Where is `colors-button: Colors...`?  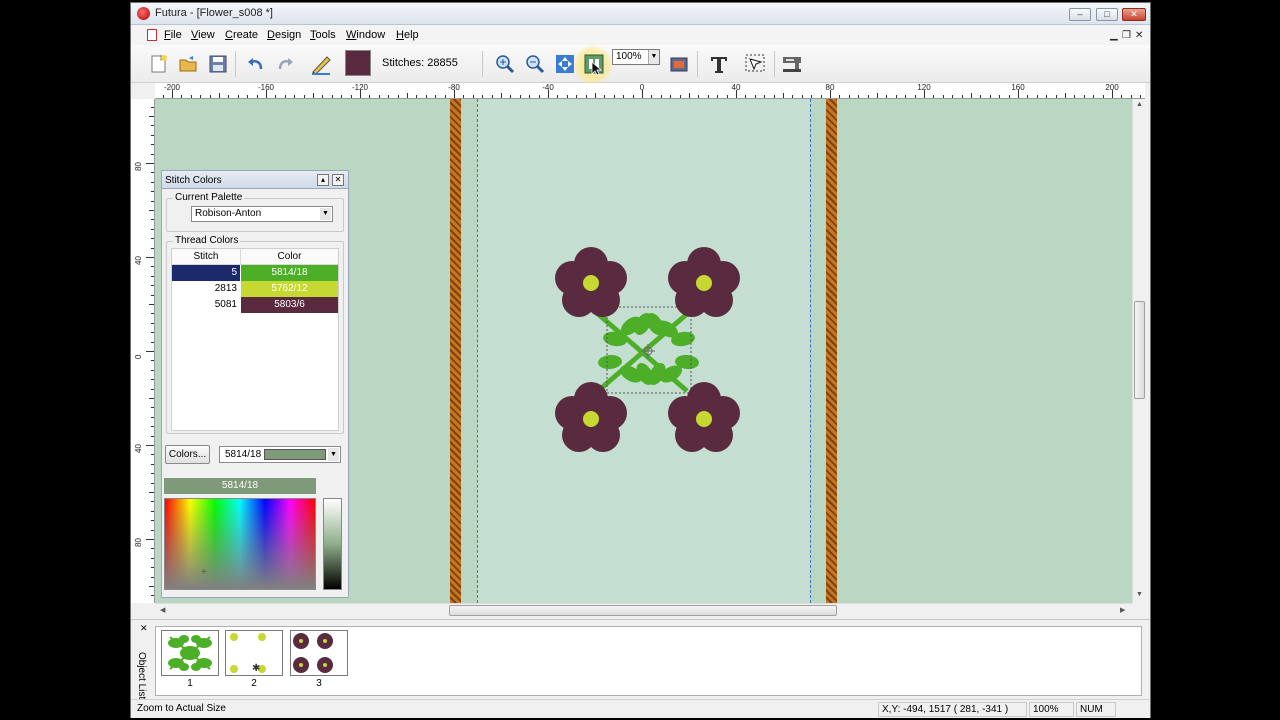 colors-button: Colors... is located at coordinates (187, 454).